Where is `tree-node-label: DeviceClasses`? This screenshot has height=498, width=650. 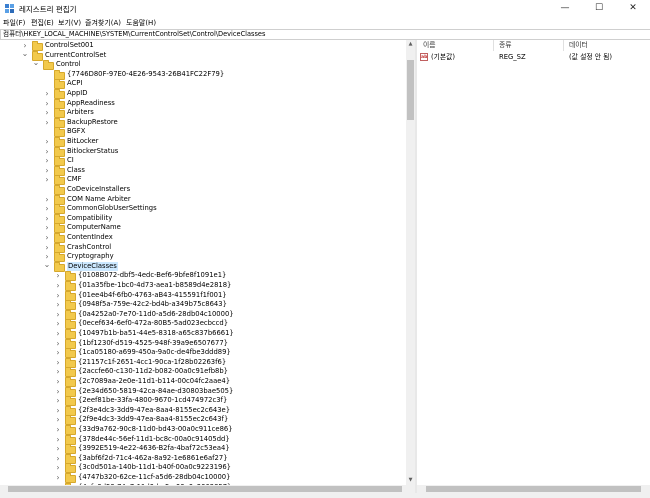 tree-node-label: DeviceClasses is located at coordinates (92, 266).